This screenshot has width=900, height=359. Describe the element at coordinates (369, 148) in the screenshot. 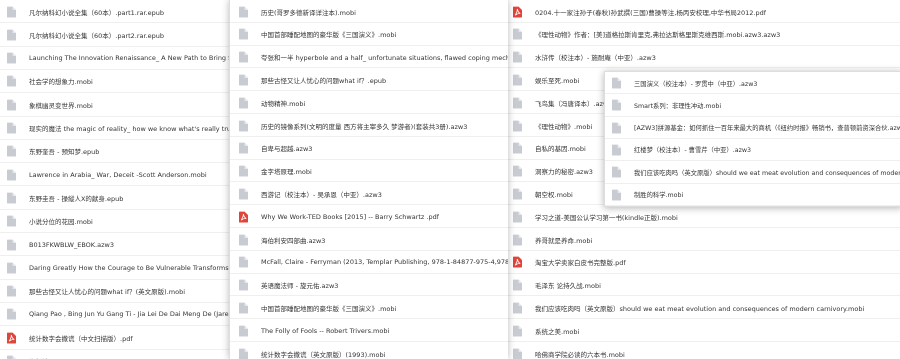

I see `file-row: 自卑与超越.azw3` at that location.